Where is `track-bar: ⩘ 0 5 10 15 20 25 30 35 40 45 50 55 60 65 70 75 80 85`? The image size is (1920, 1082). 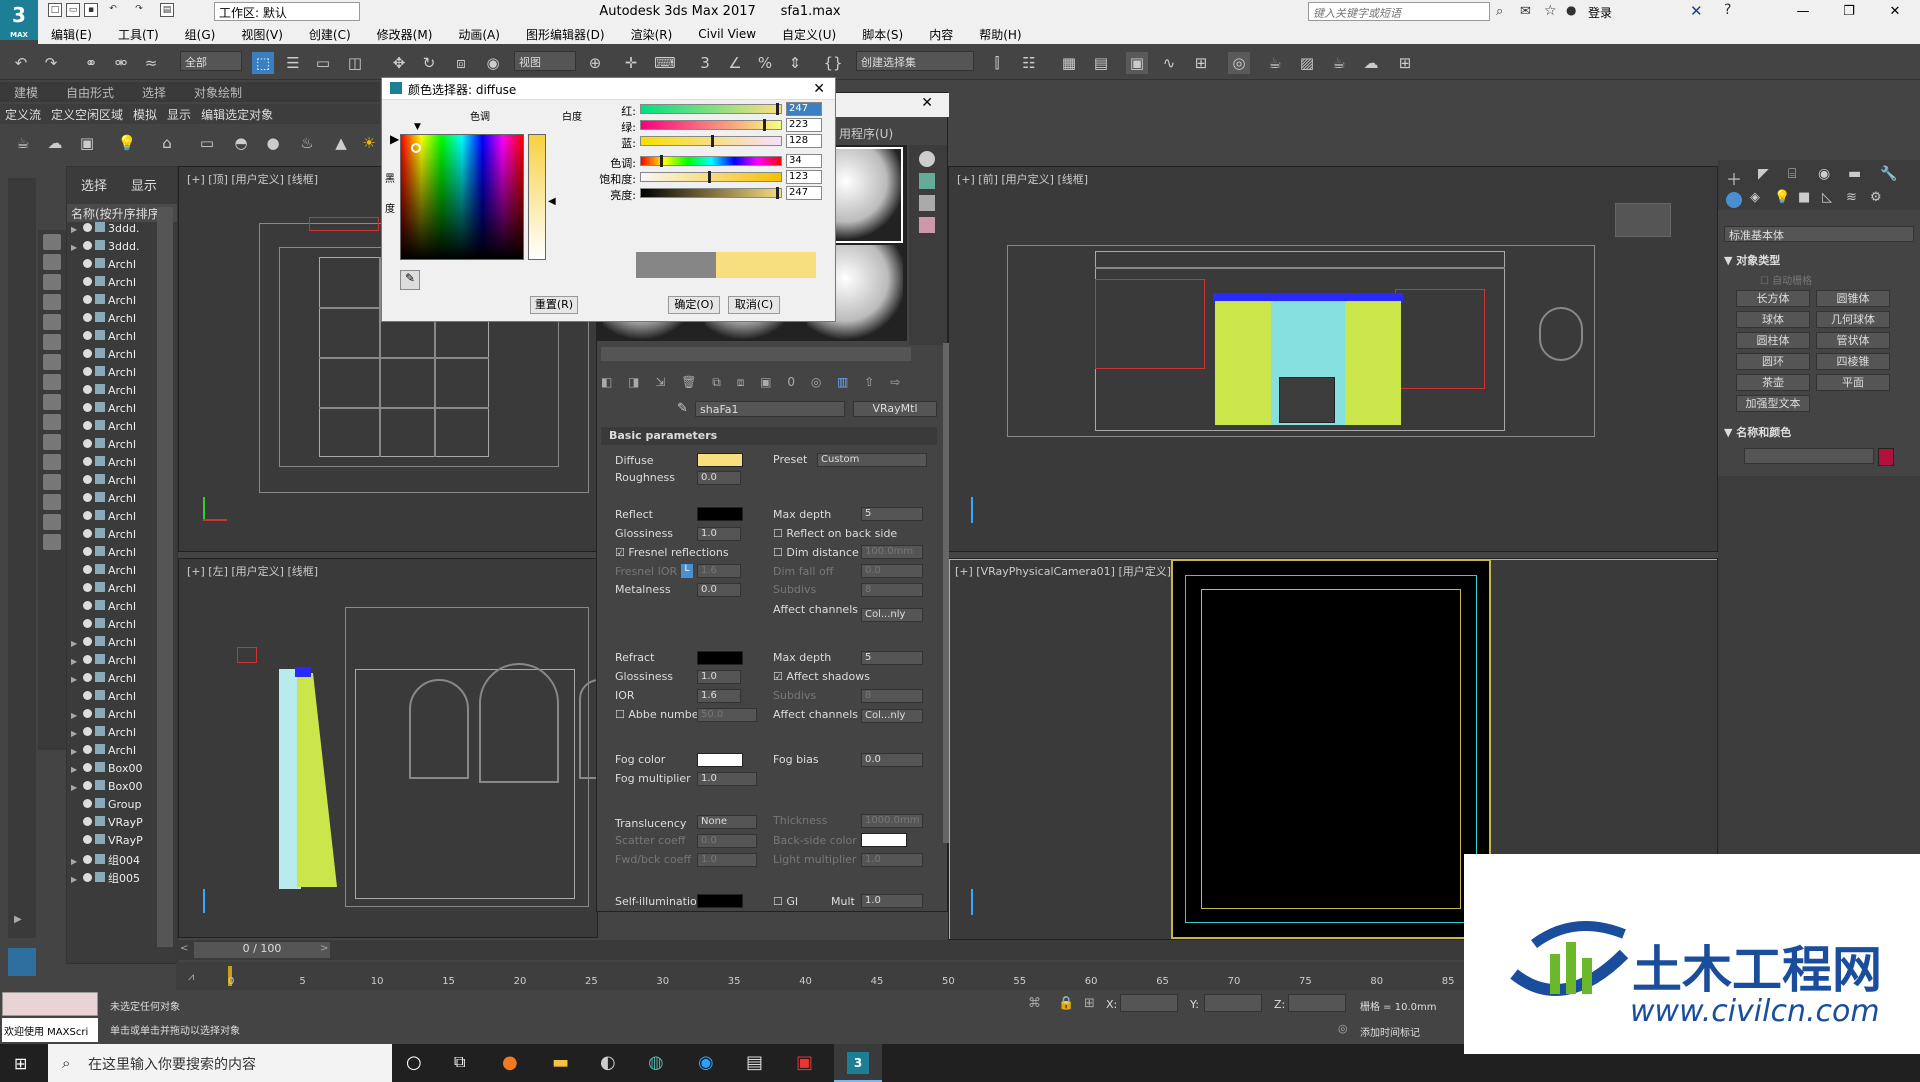
track-bar: ⩘ 0 5 10 15 20 25 30 35 40 45 50 55 60 65 70 75 80 85 is located at coordinates (821, 977).